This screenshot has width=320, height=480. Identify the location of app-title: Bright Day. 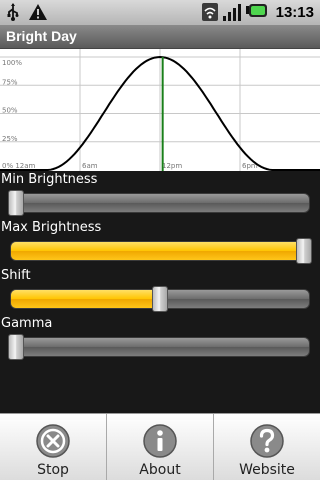
(41, 36).